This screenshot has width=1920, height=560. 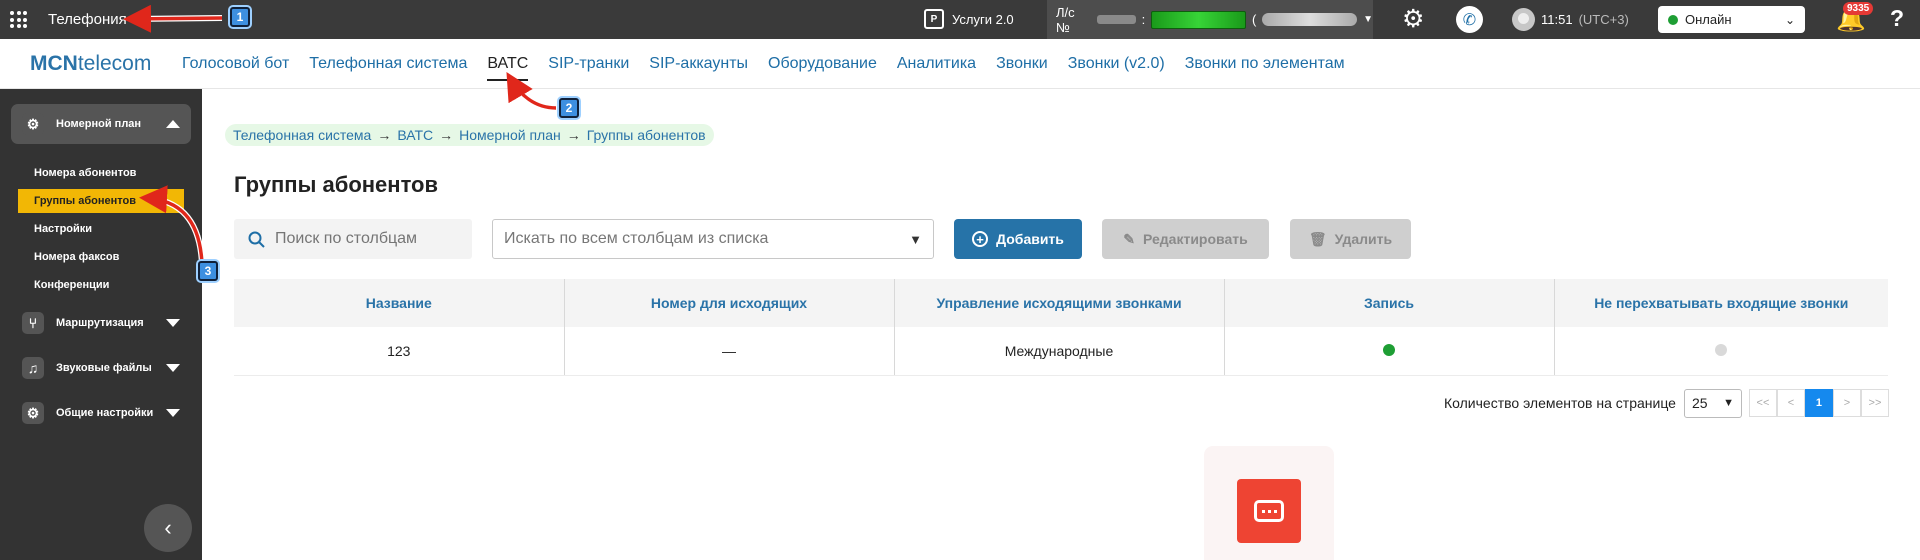 What do you see at coordinates (240, 17) in the screenshot?
I see `annotation-callout-1: 1` at bounding box center [240, 17].